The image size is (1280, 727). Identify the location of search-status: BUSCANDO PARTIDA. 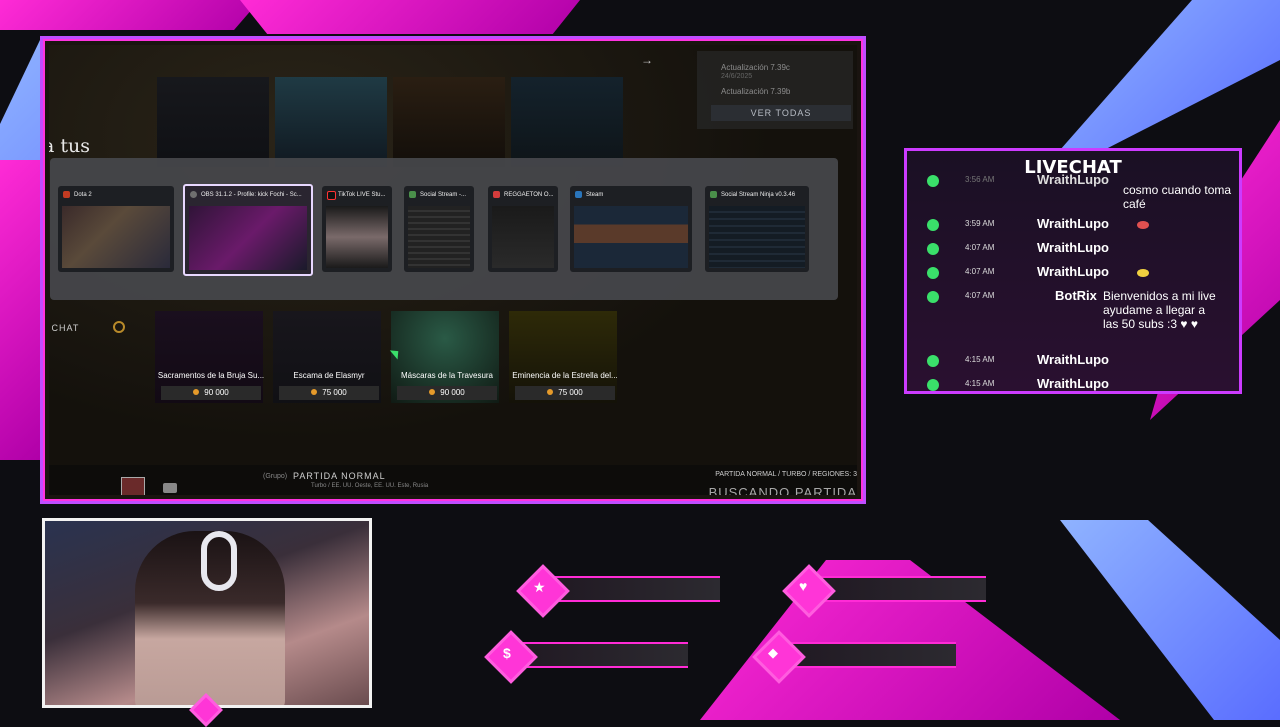
(783, 490).